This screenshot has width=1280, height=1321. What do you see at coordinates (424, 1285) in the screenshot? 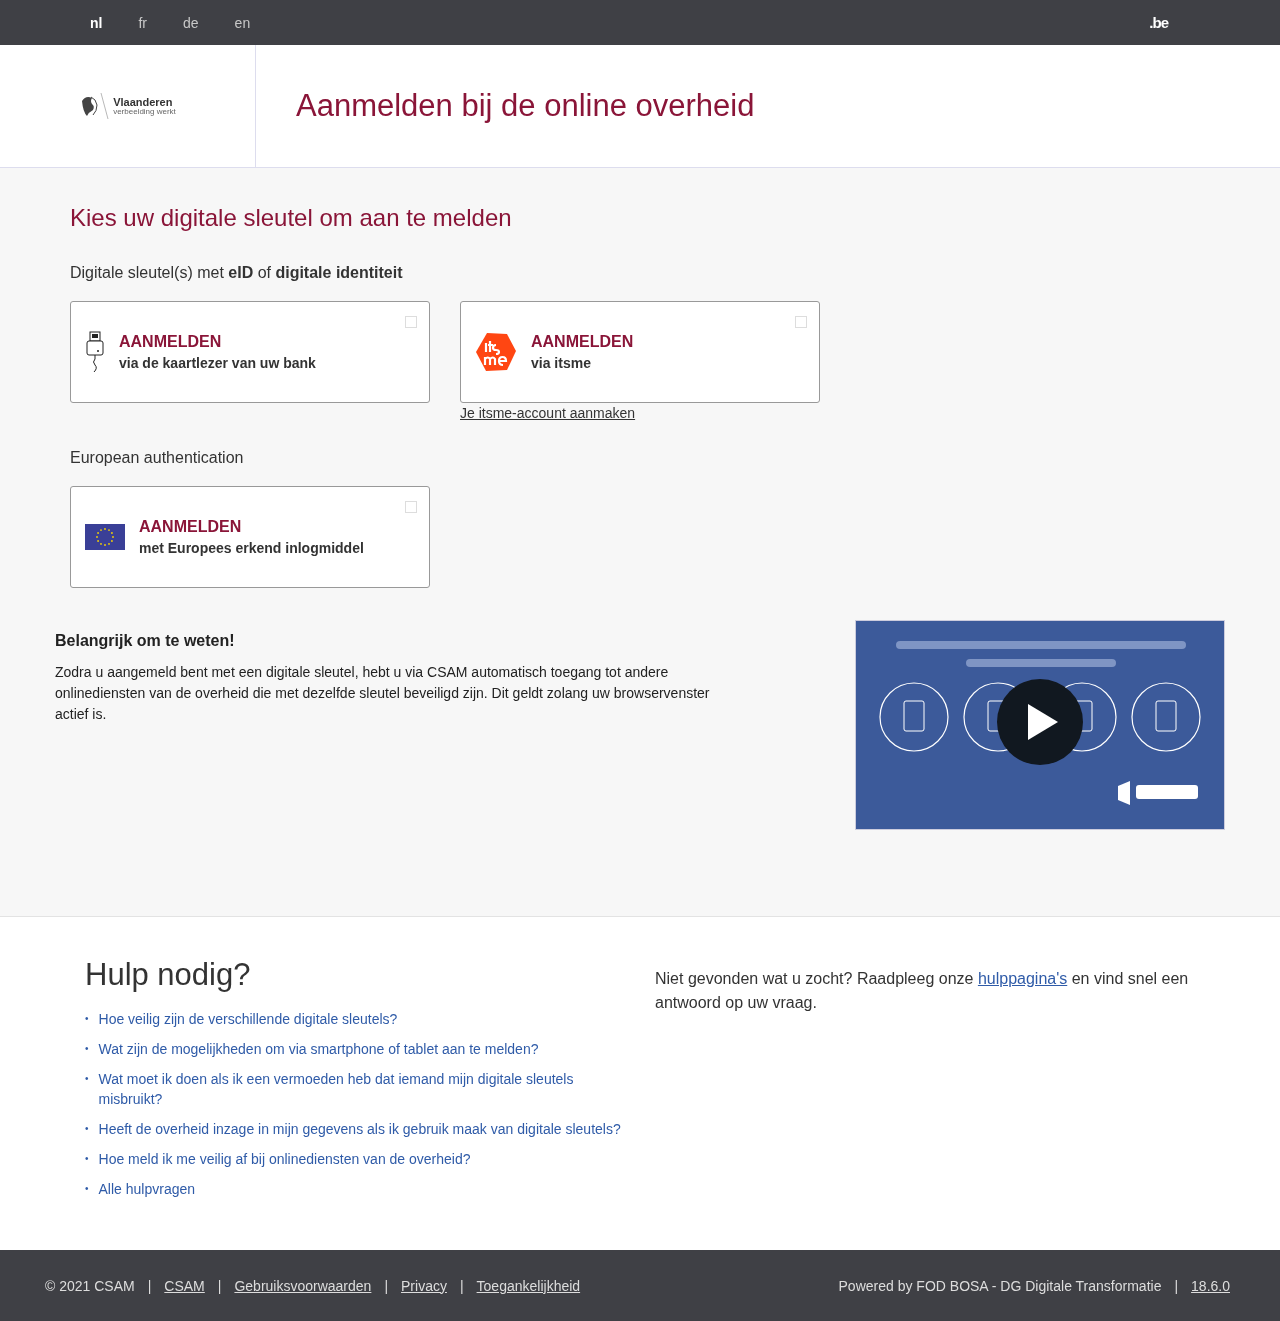
I see `footer-link: Privacy` at bounding box center [424, 1285].